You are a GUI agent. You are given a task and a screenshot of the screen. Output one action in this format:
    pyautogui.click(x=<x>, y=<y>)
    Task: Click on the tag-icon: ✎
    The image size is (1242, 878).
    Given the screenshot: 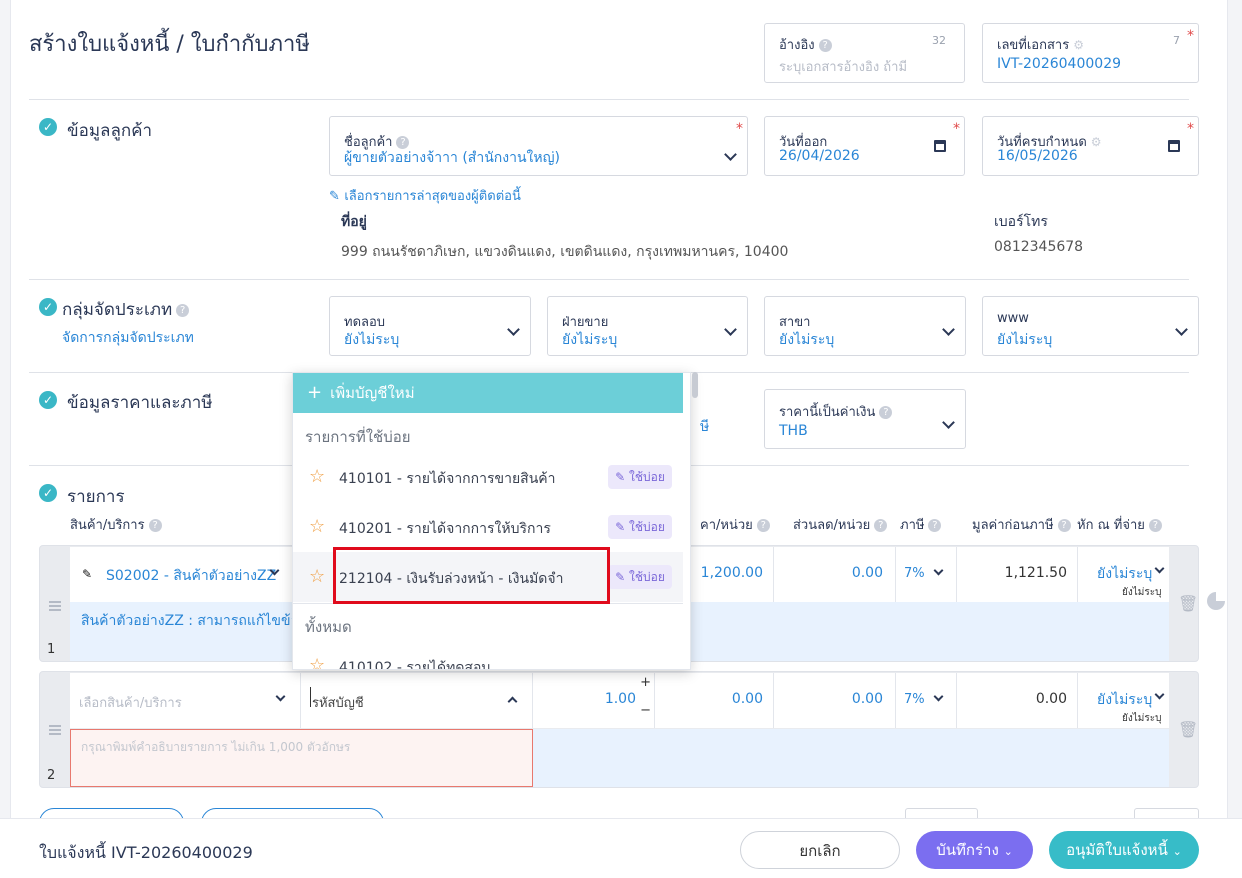 What is the action you would take?
    pyautogui.click(x=87, y=574)
    